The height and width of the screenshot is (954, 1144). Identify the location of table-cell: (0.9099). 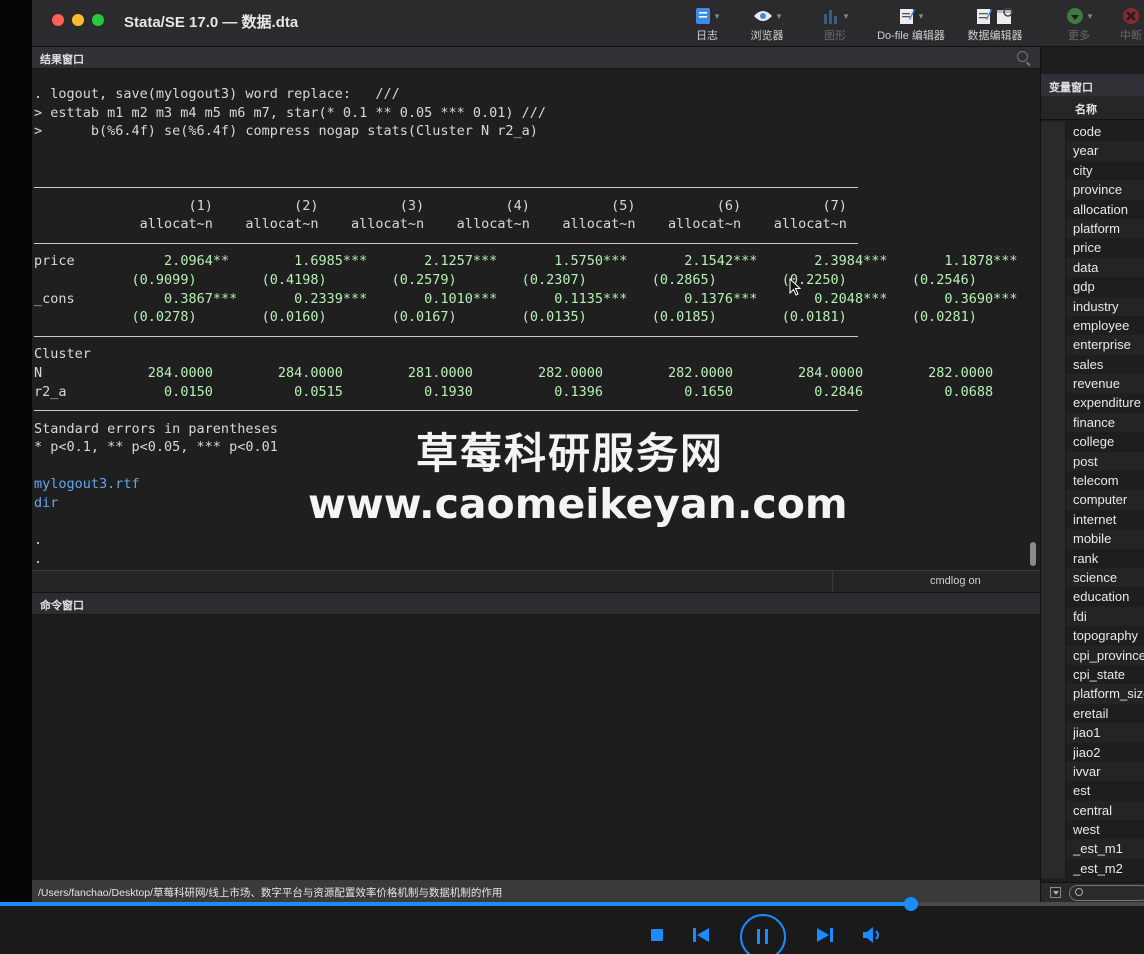
(176, 279).